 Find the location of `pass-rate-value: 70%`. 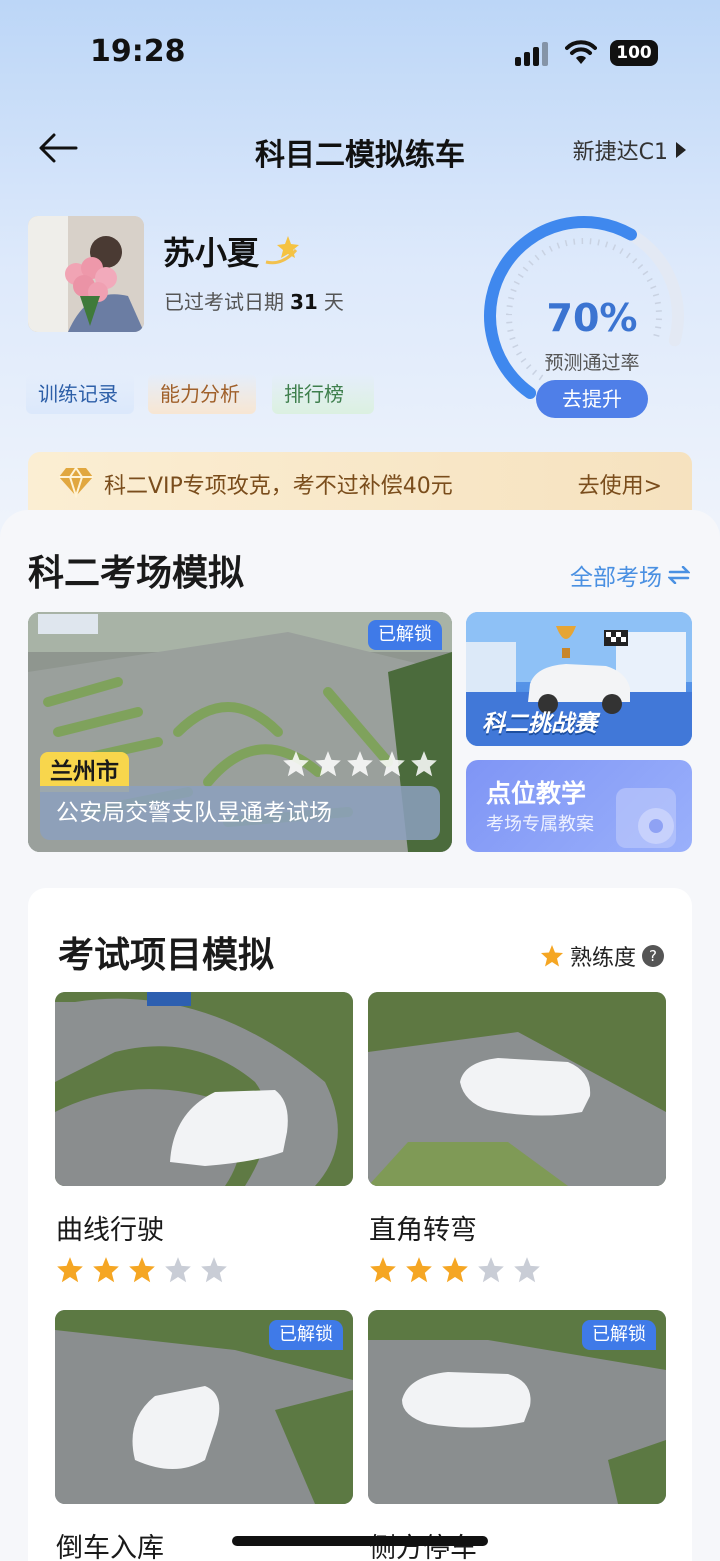

pass-rate-value: 70% is located at coordinates (592, 318).